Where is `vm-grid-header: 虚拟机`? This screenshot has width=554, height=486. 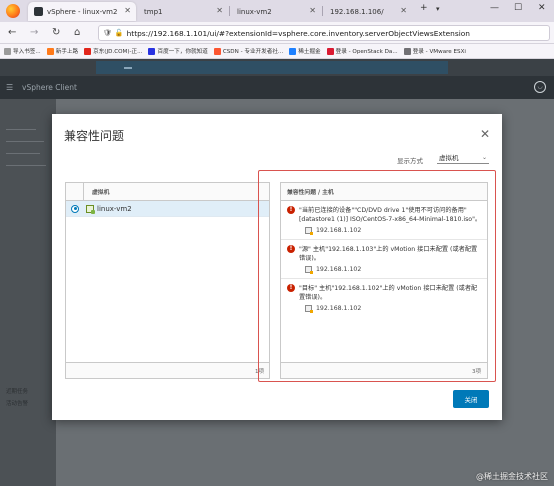 vm-grid-header: 虚拟机 is located at coordinates (167, 191).